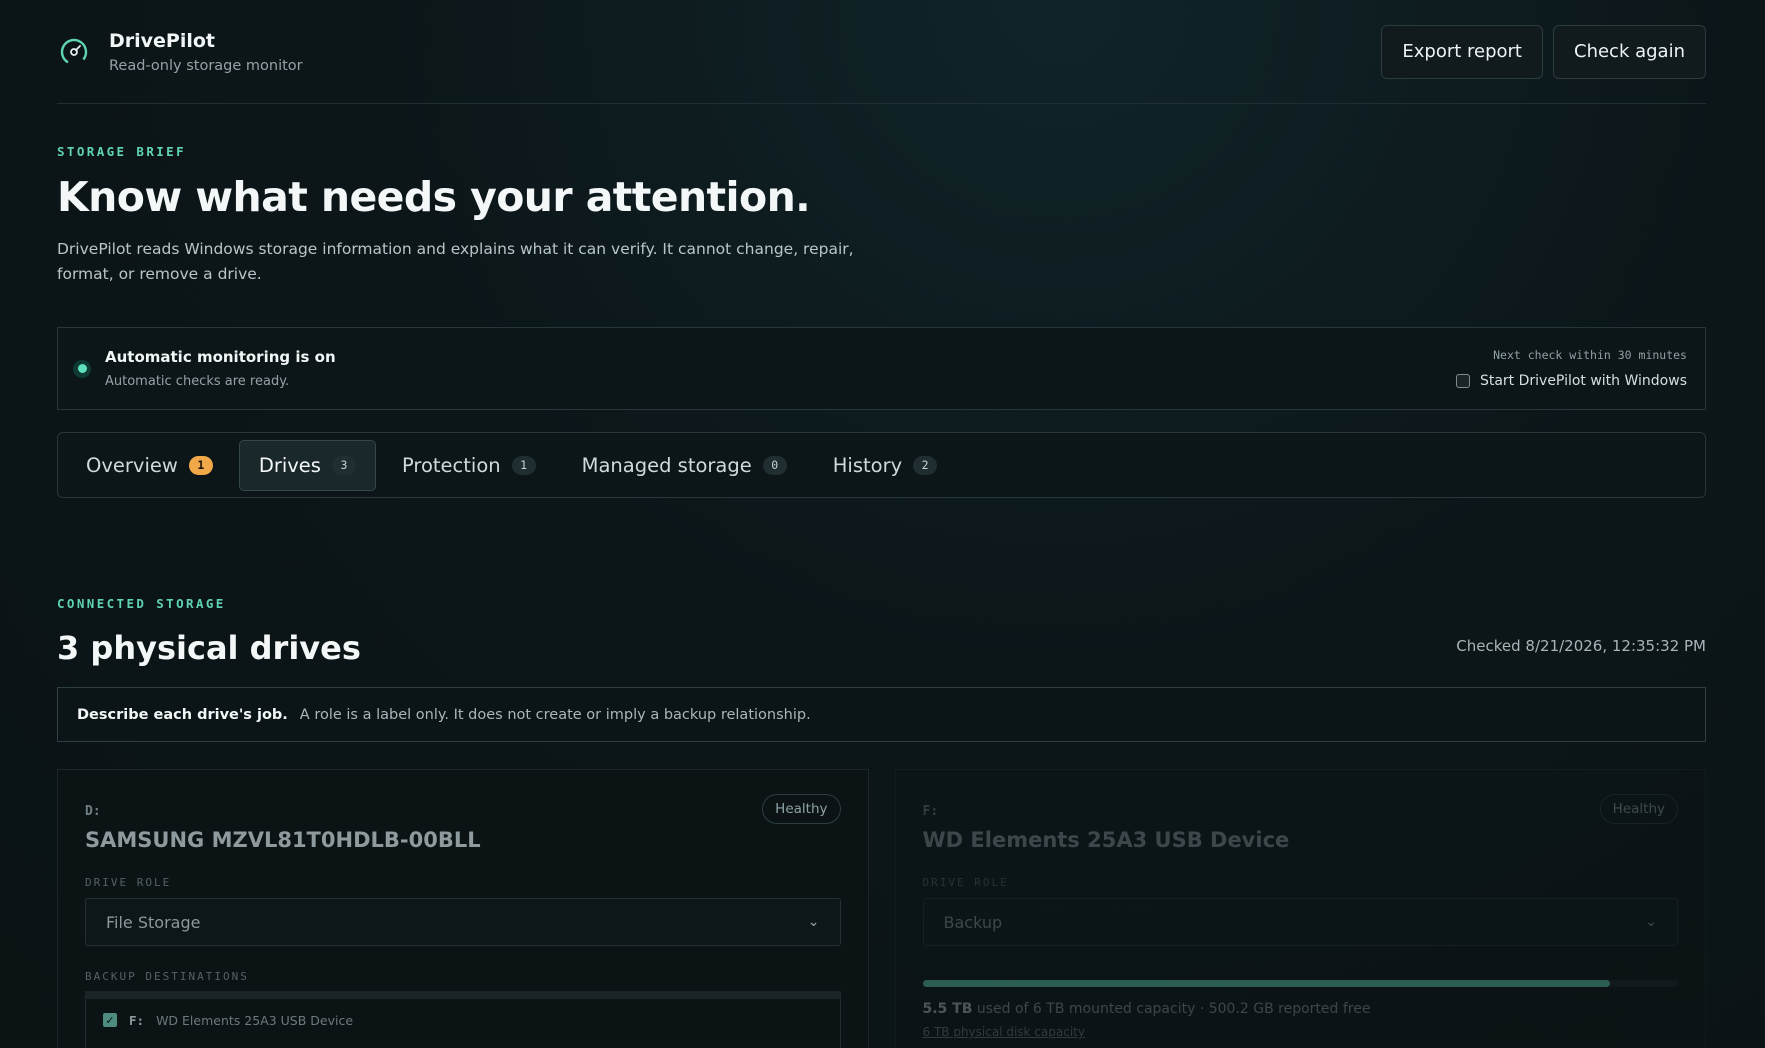 The height and width of the screenshot is (1048, 1765). I want to click on tab-overview: Overview 1, so click(149, 465).